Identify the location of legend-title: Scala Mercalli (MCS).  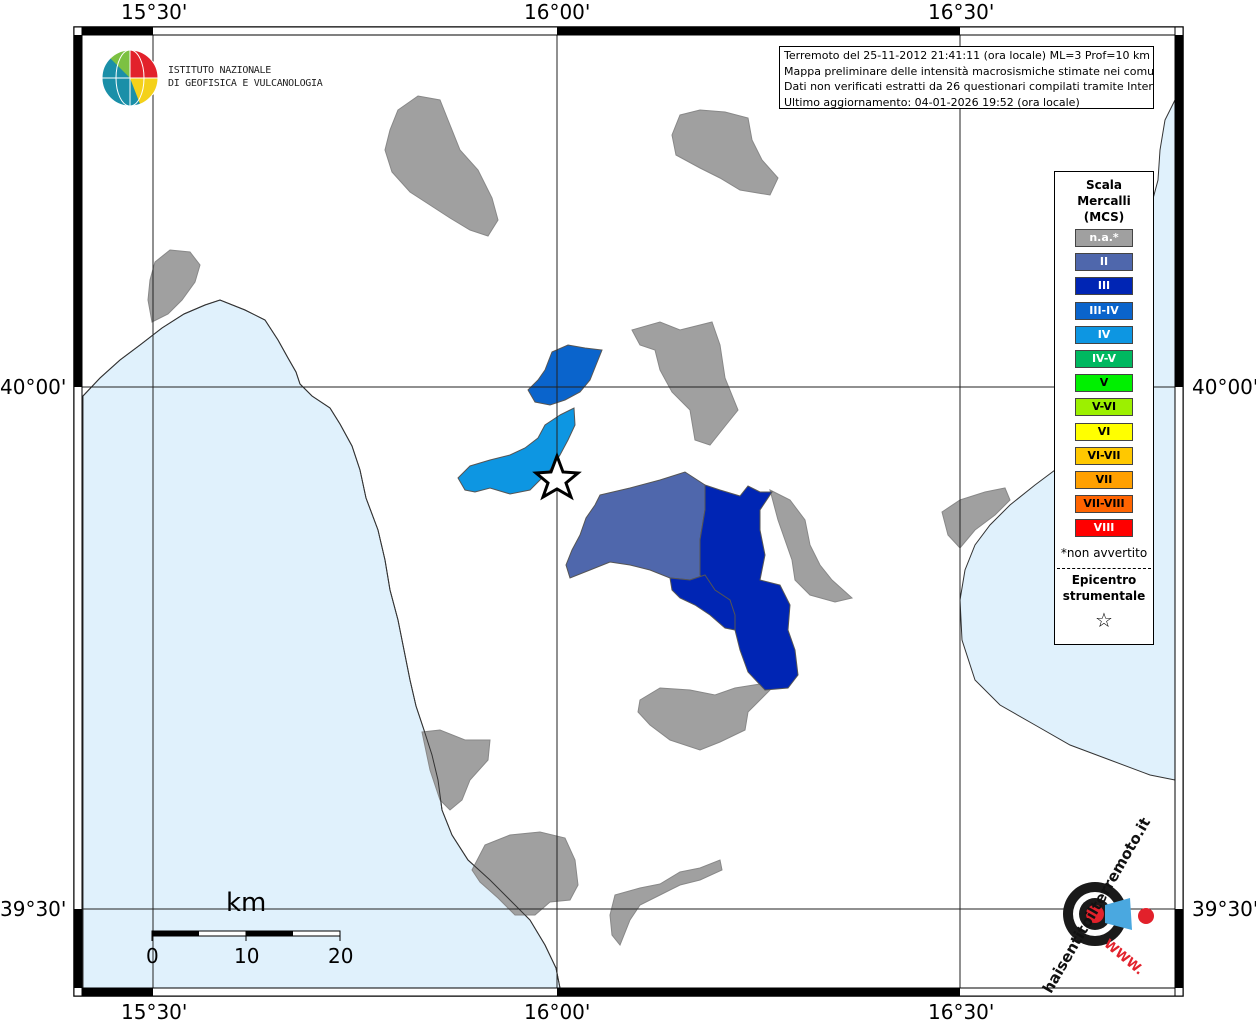
(1104, 201).